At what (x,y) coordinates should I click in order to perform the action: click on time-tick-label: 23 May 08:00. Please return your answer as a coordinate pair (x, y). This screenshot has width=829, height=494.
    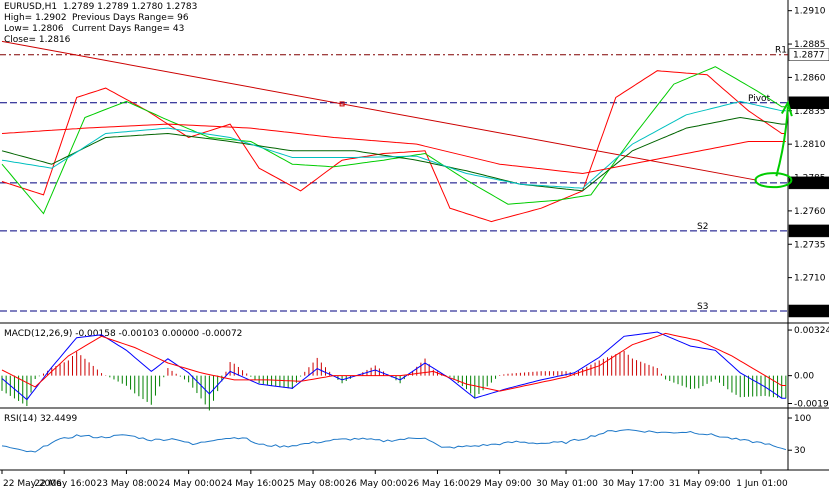
    Looking at the image, I should click on (128, 484).